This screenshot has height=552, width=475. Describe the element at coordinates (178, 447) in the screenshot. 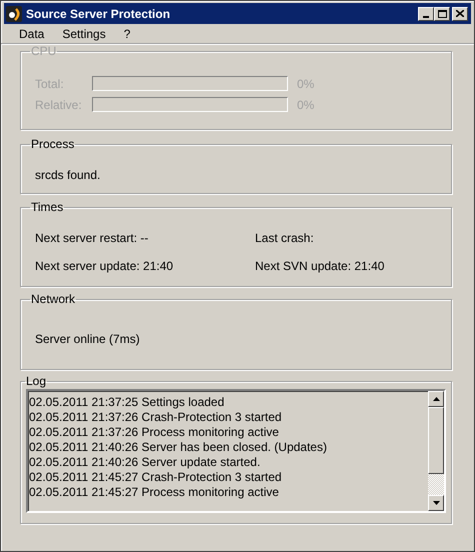

I see `log-entry: 02.05.2011 21:40:26 Server has been closed. (Updates)` at that location.